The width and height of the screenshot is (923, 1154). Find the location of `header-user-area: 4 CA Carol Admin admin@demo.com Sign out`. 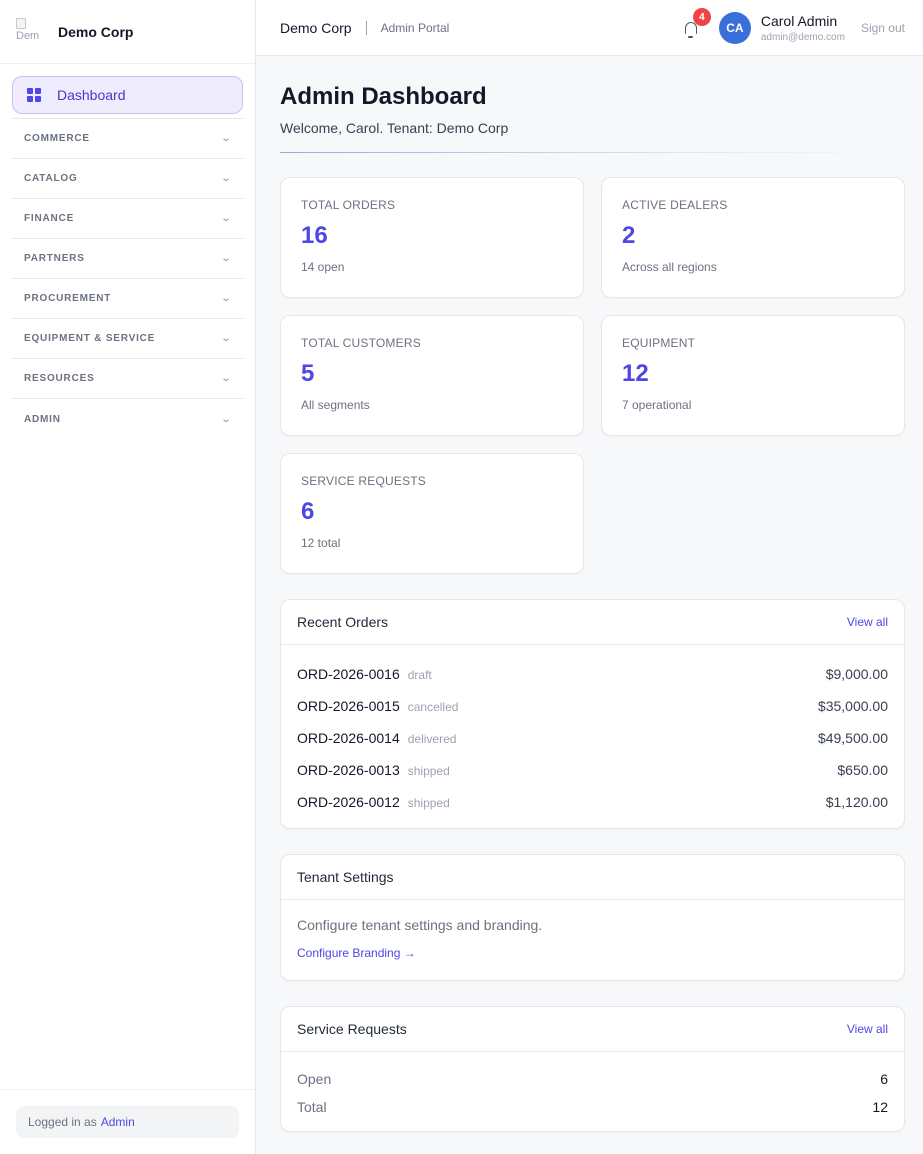

header-user-area: 4 CA Carol Admin admin@demo.com Sign out is located at coordinates (793, 28).